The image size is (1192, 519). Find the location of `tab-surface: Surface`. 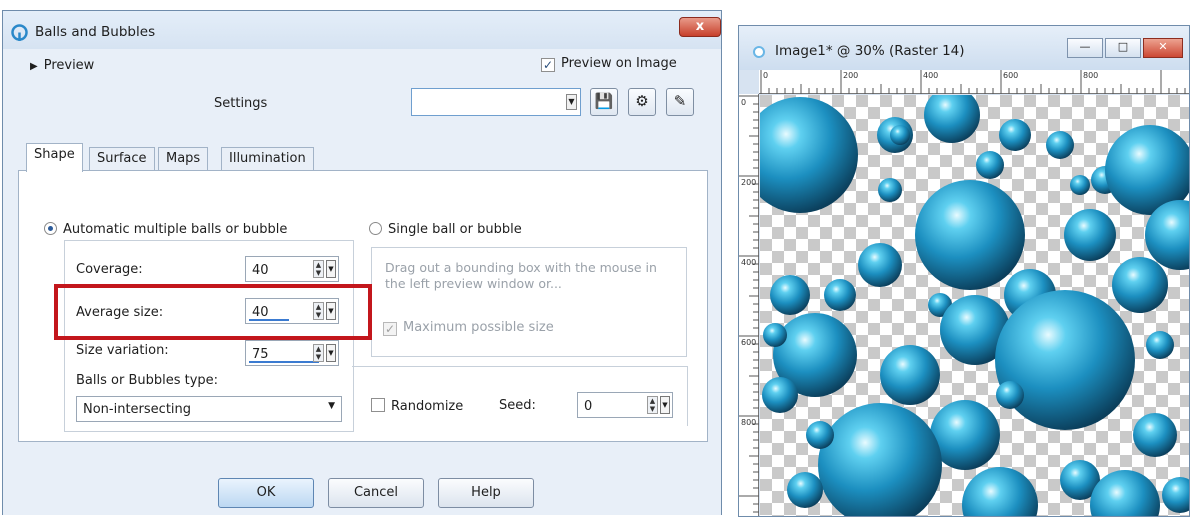

tab-surface: Surface is located at coordinates (122, 159).